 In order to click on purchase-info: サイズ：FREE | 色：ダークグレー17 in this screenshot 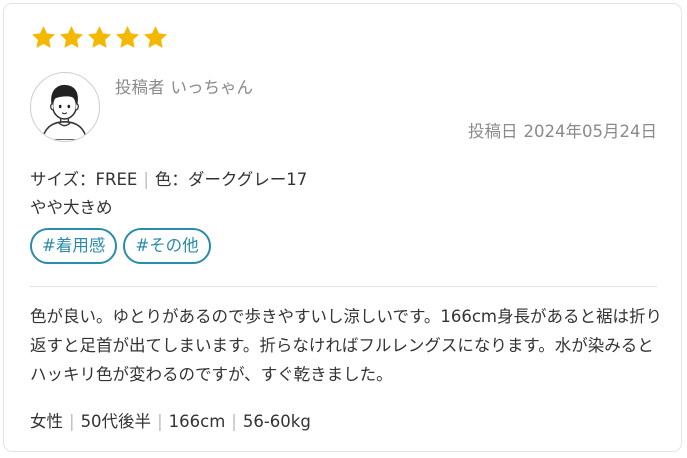, I will do `click(168, 178)`.